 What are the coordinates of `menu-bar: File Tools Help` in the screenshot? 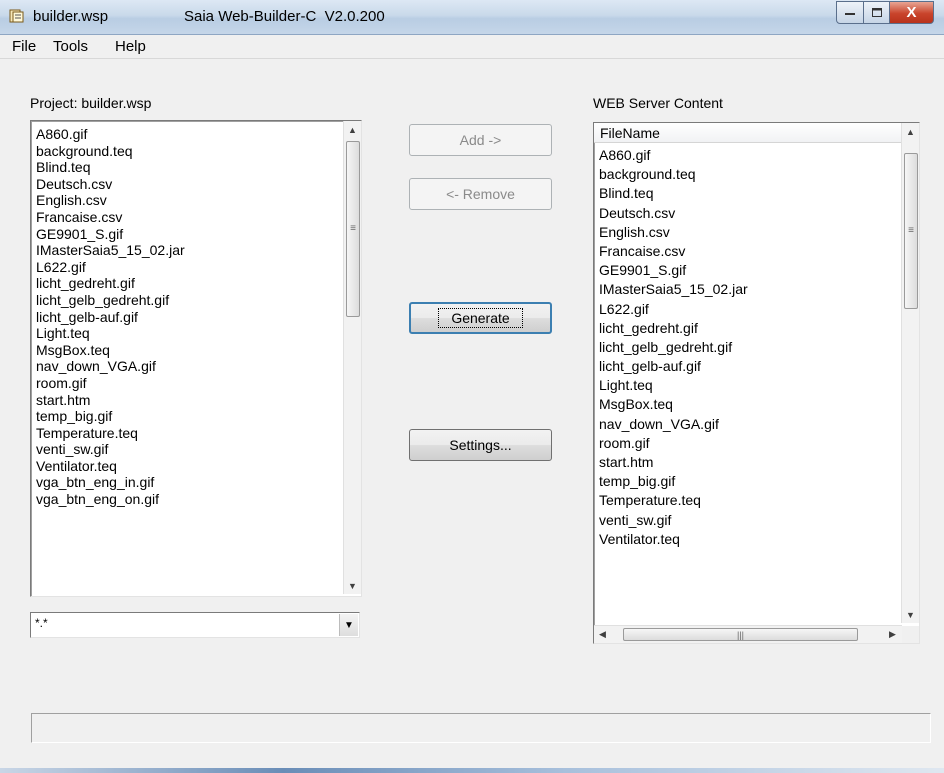 It's located at (472, 47).